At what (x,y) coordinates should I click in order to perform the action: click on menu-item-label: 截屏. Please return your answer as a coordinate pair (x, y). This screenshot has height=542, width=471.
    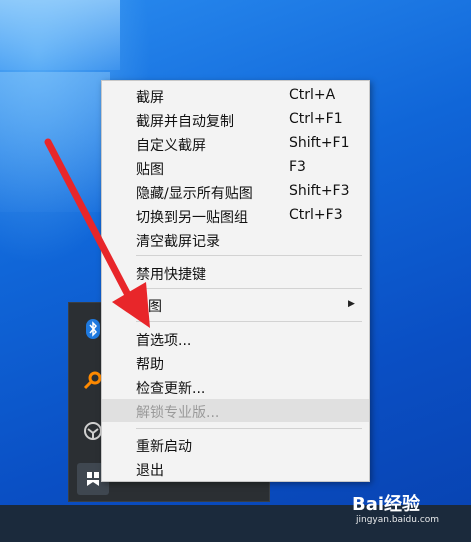
    Looking at the image, I should click on (150, 98).